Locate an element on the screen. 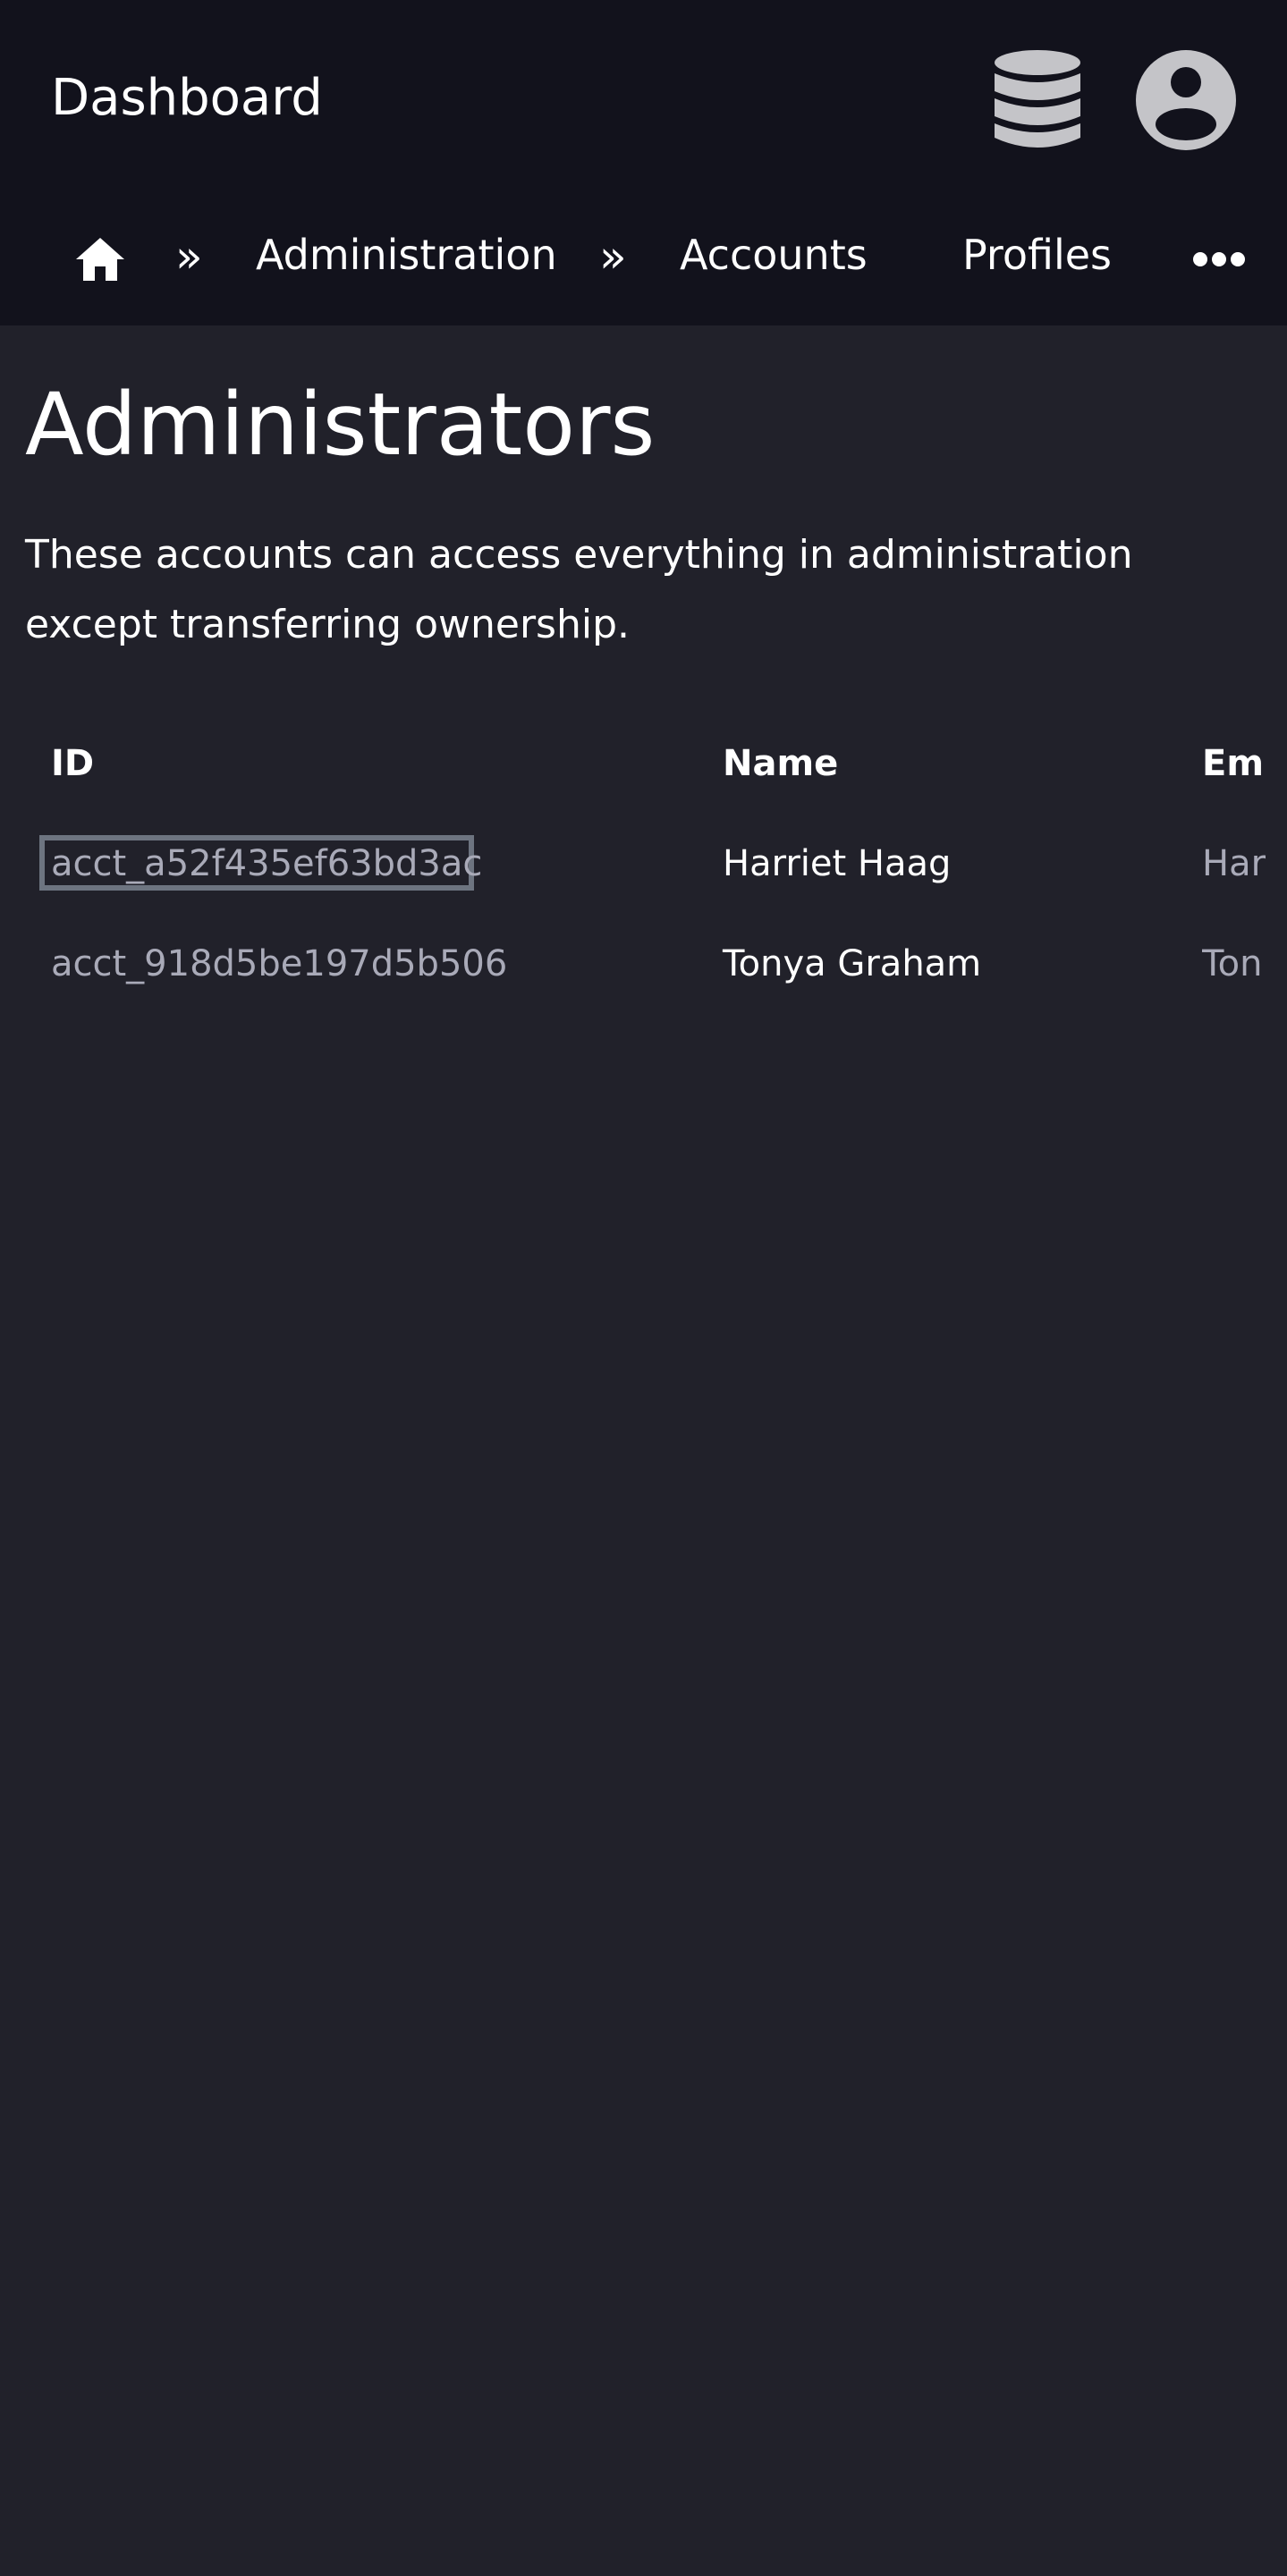 The image size is (1287, 2576). account-email-link: Har is located at coordinates (1234, 864).